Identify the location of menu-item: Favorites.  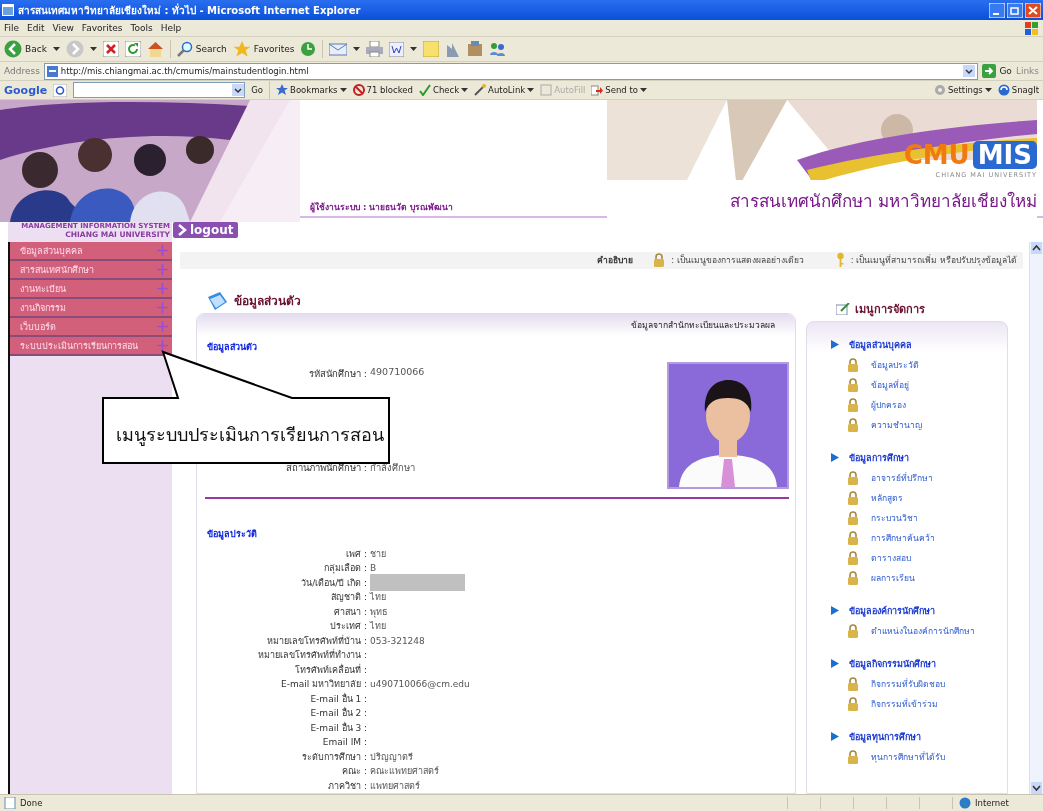
(102, 28).